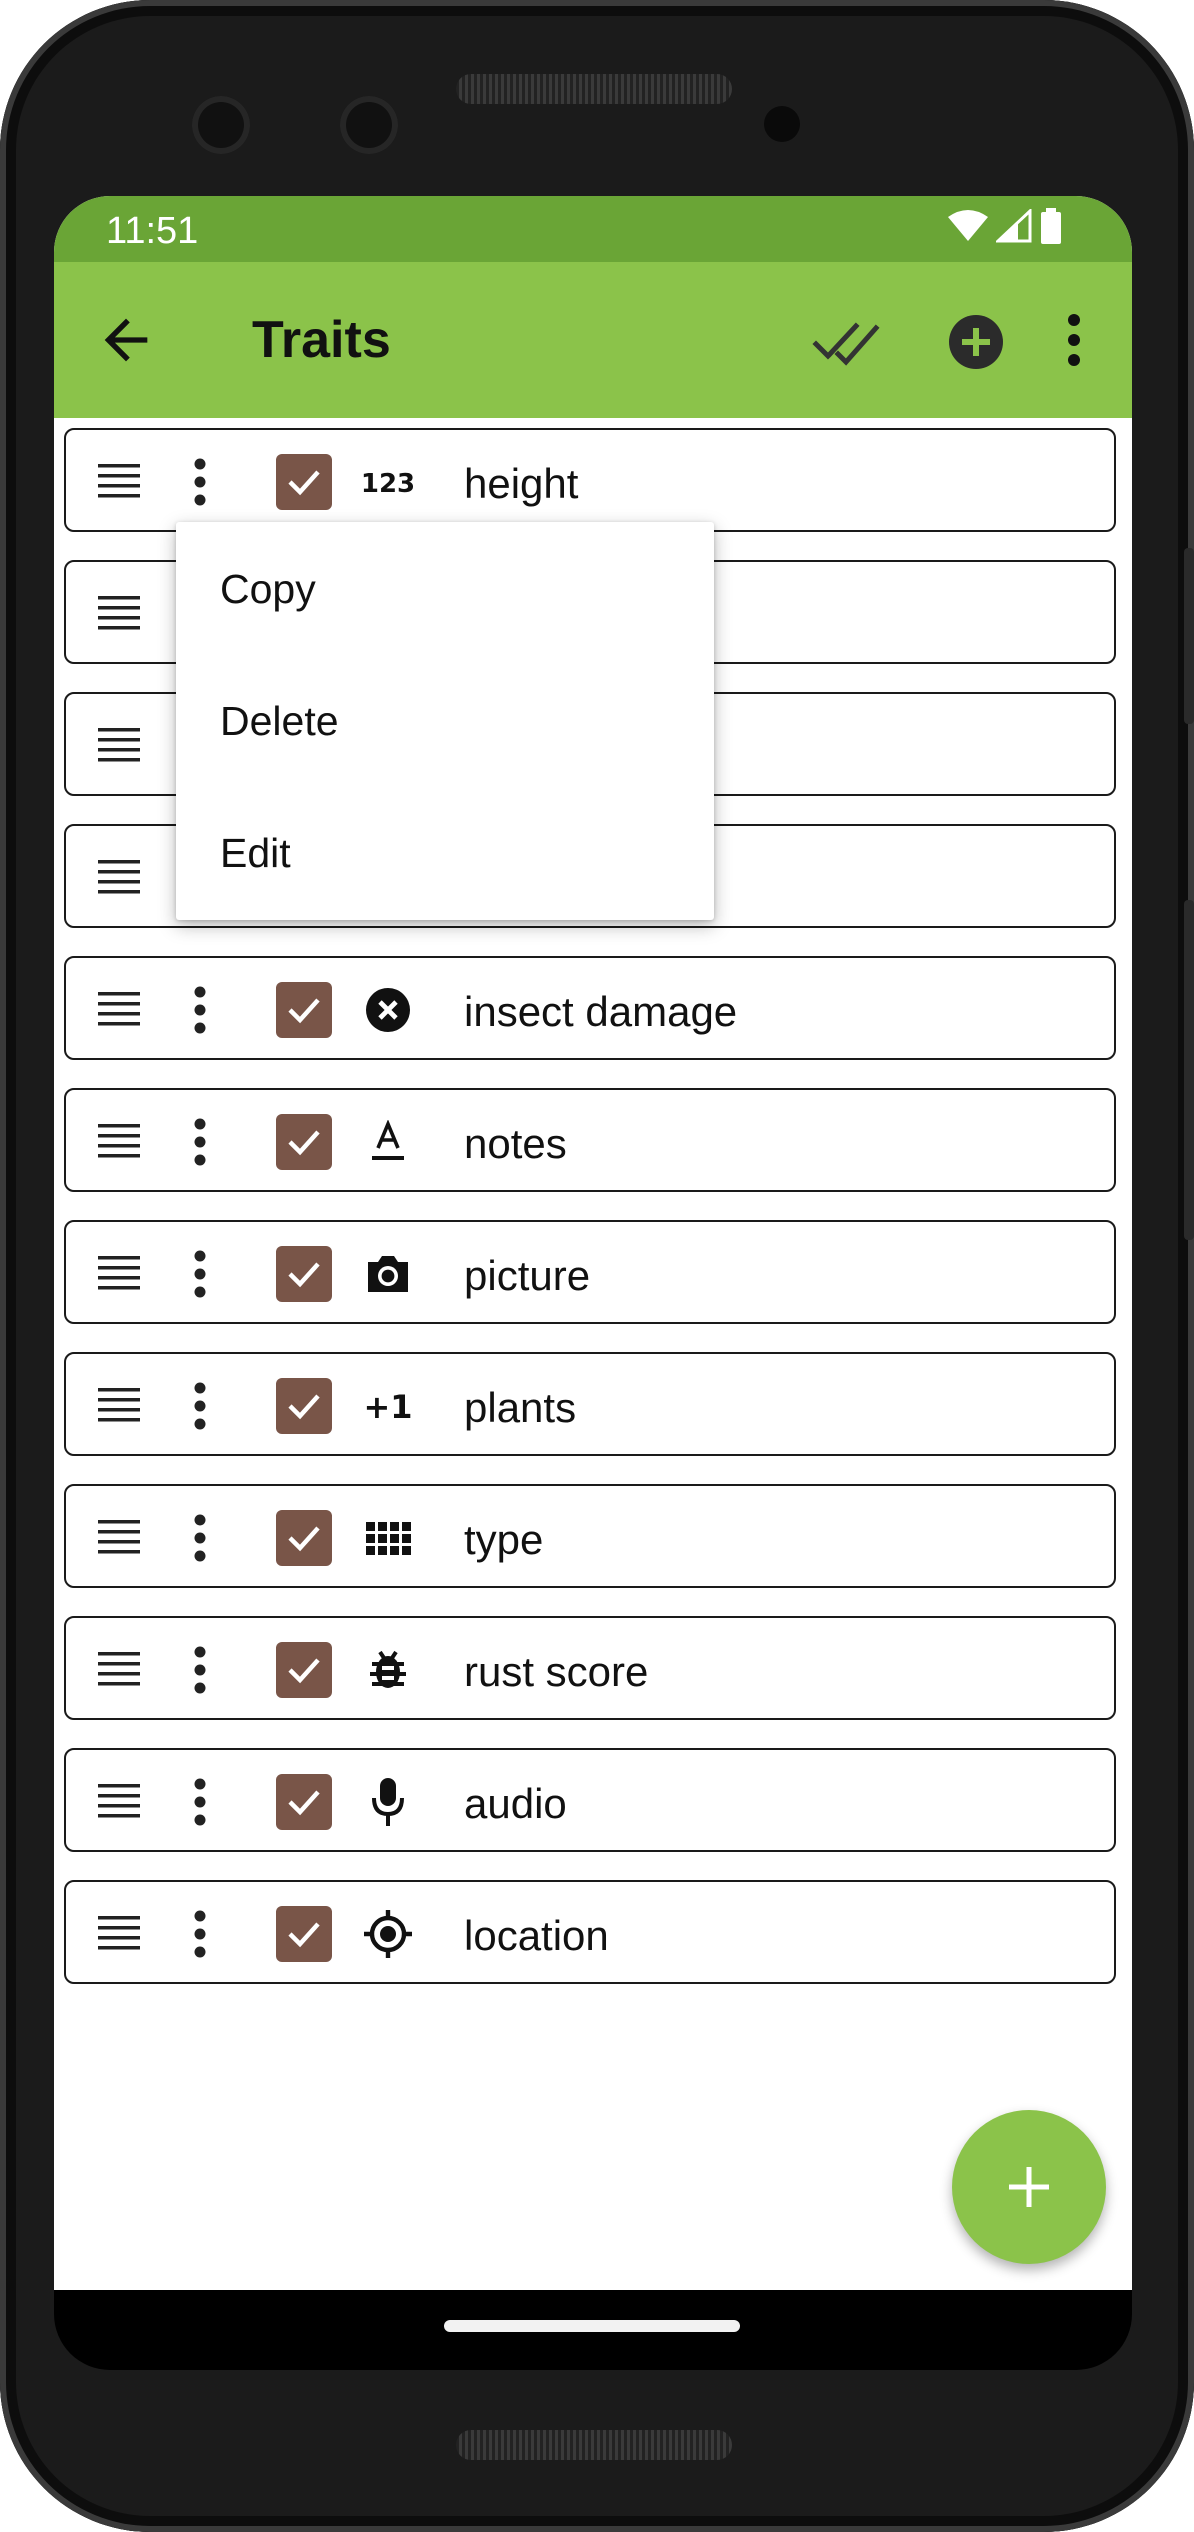 The width and height of the screenshot is (1194, 2532). I want to click on wifi-icon, so click(968, 225).